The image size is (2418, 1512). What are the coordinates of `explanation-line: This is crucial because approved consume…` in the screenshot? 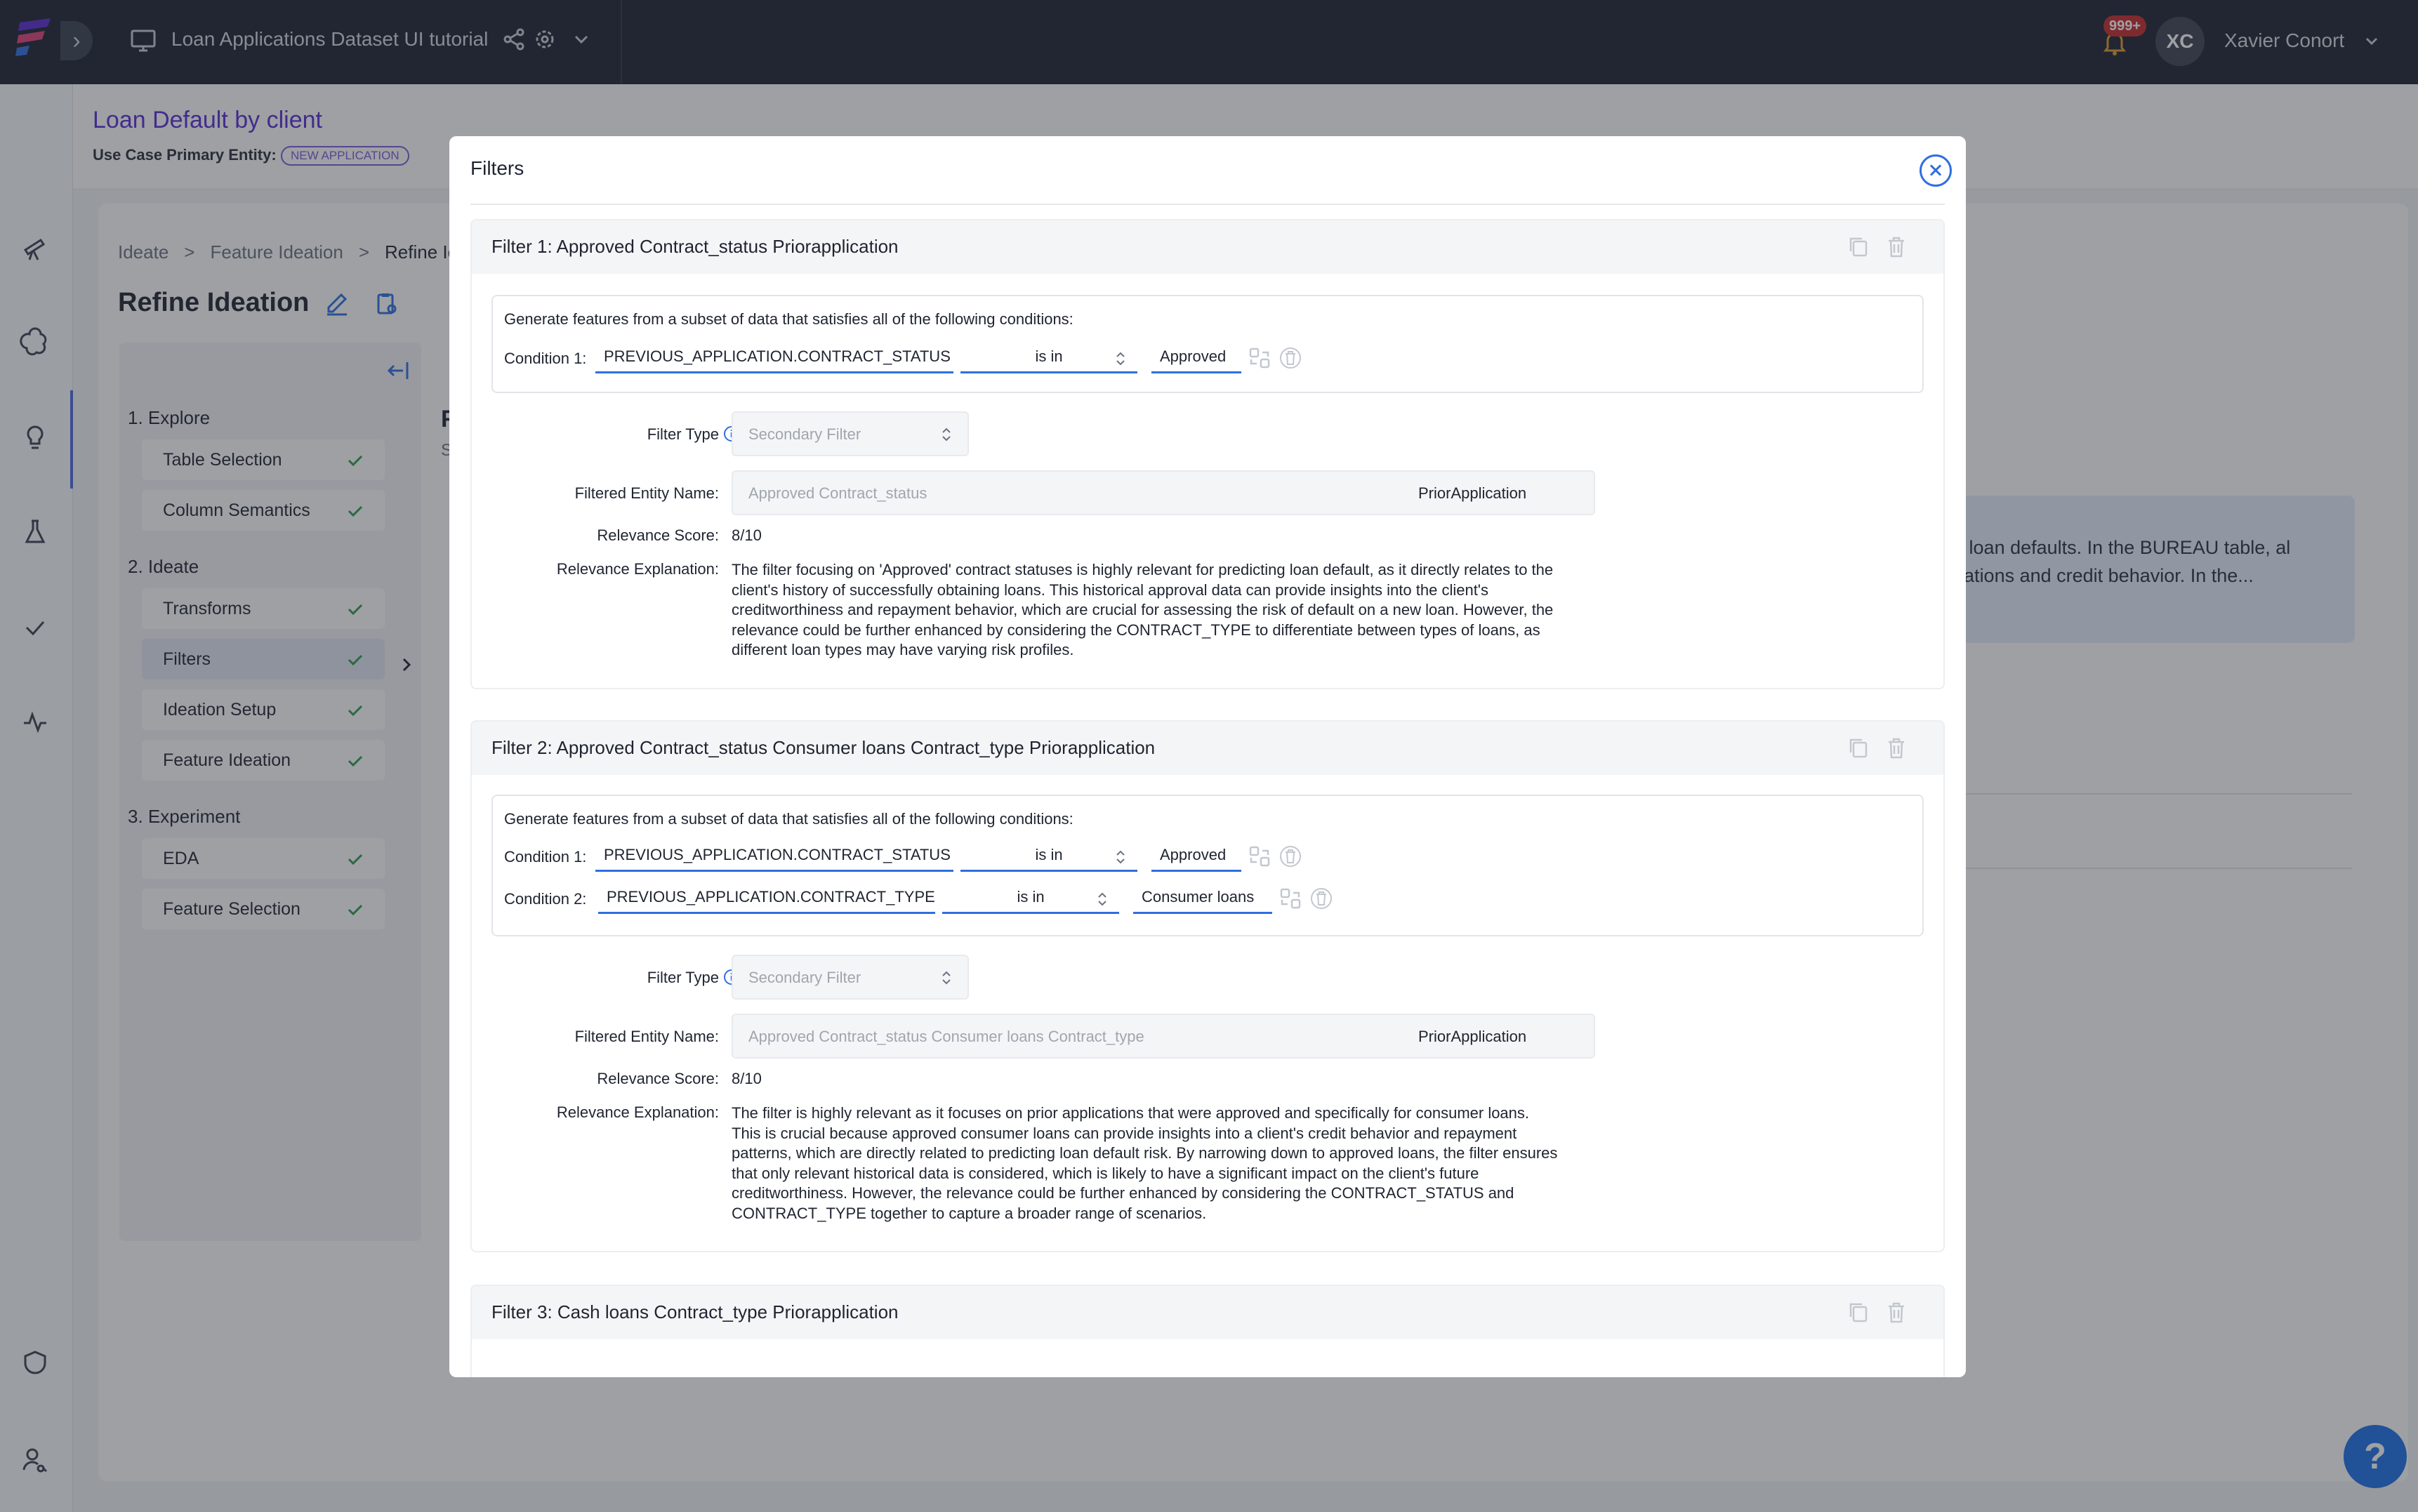 It's located at (1124, 1133).